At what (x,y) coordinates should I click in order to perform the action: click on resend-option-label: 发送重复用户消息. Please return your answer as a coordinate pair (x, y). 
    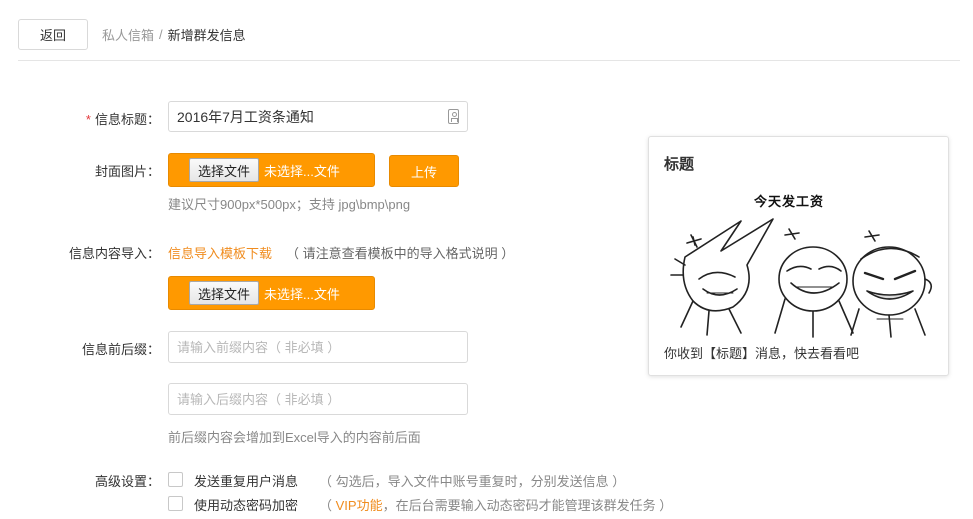
    Looking at the image, I should click on (246, 480).